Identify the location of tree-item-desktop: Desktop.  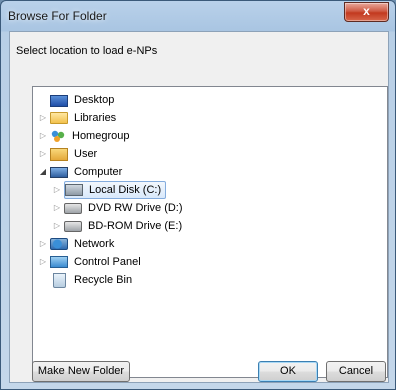
(77, 100).